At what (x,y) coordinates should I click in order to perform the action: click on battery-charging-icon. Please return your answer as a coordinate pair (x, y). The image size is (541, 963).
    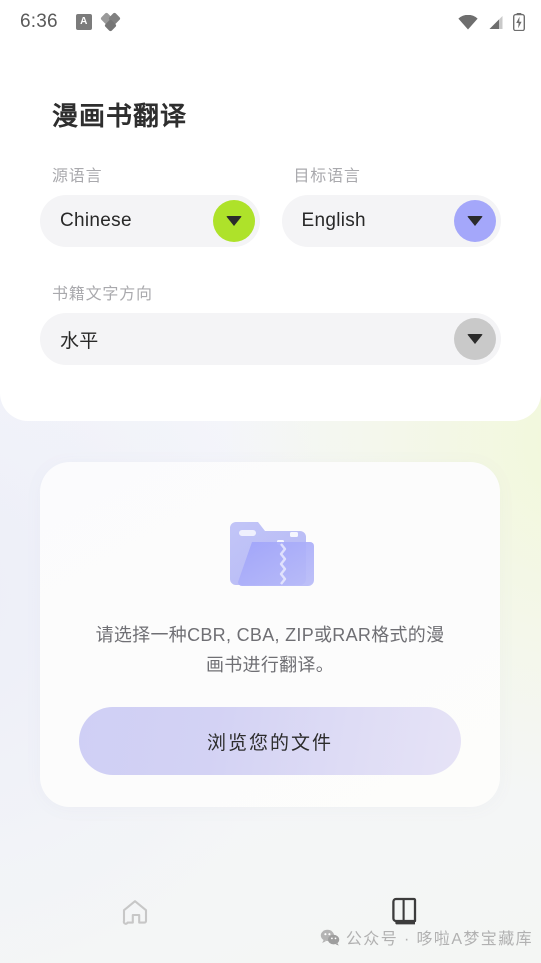
    Looking at the image, I should click on (519, 22).